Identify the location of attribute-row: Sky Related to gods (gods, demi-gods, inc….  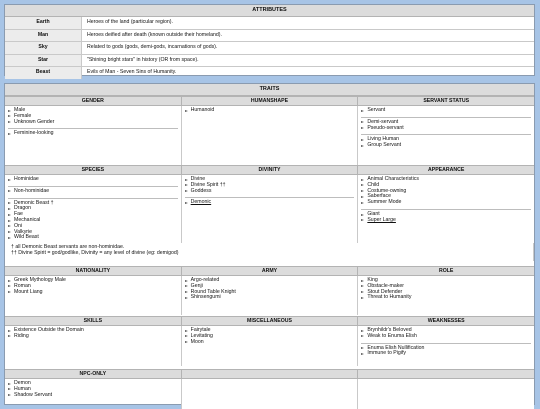
(269, 48).